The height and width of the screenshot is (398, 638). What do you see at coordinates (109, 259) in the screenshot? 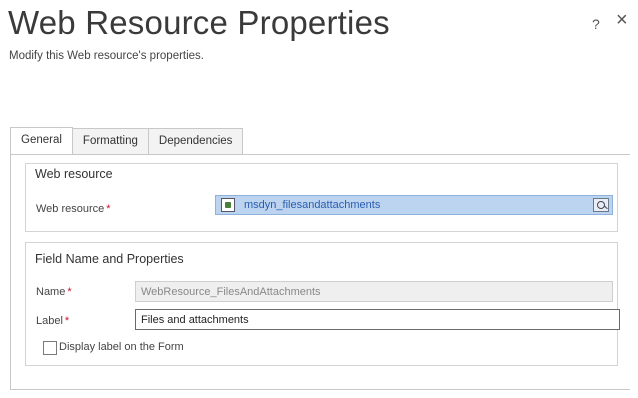
I see `field-properties-section-title: Field Name and Properties` at bounding box center [109, 259].